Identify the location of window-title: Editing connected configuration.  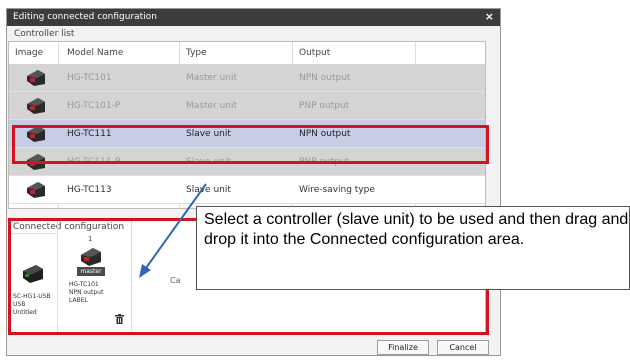
(85, 17).